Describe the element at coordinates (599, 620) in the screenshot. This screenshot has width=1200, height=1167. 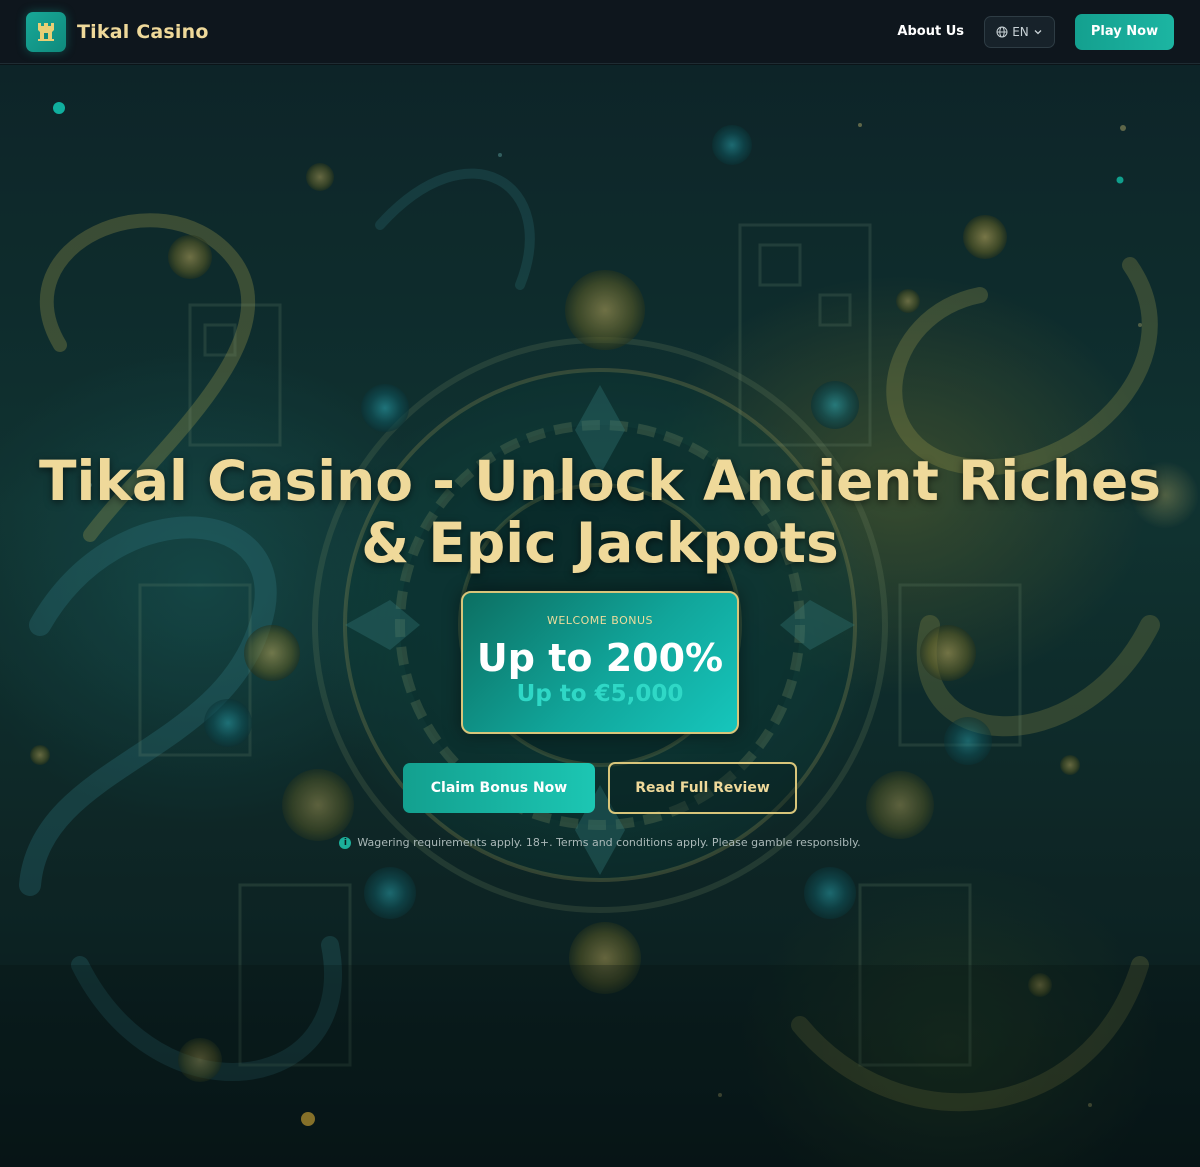
I see `bonus-label: WELCOME BONUS` at that location.